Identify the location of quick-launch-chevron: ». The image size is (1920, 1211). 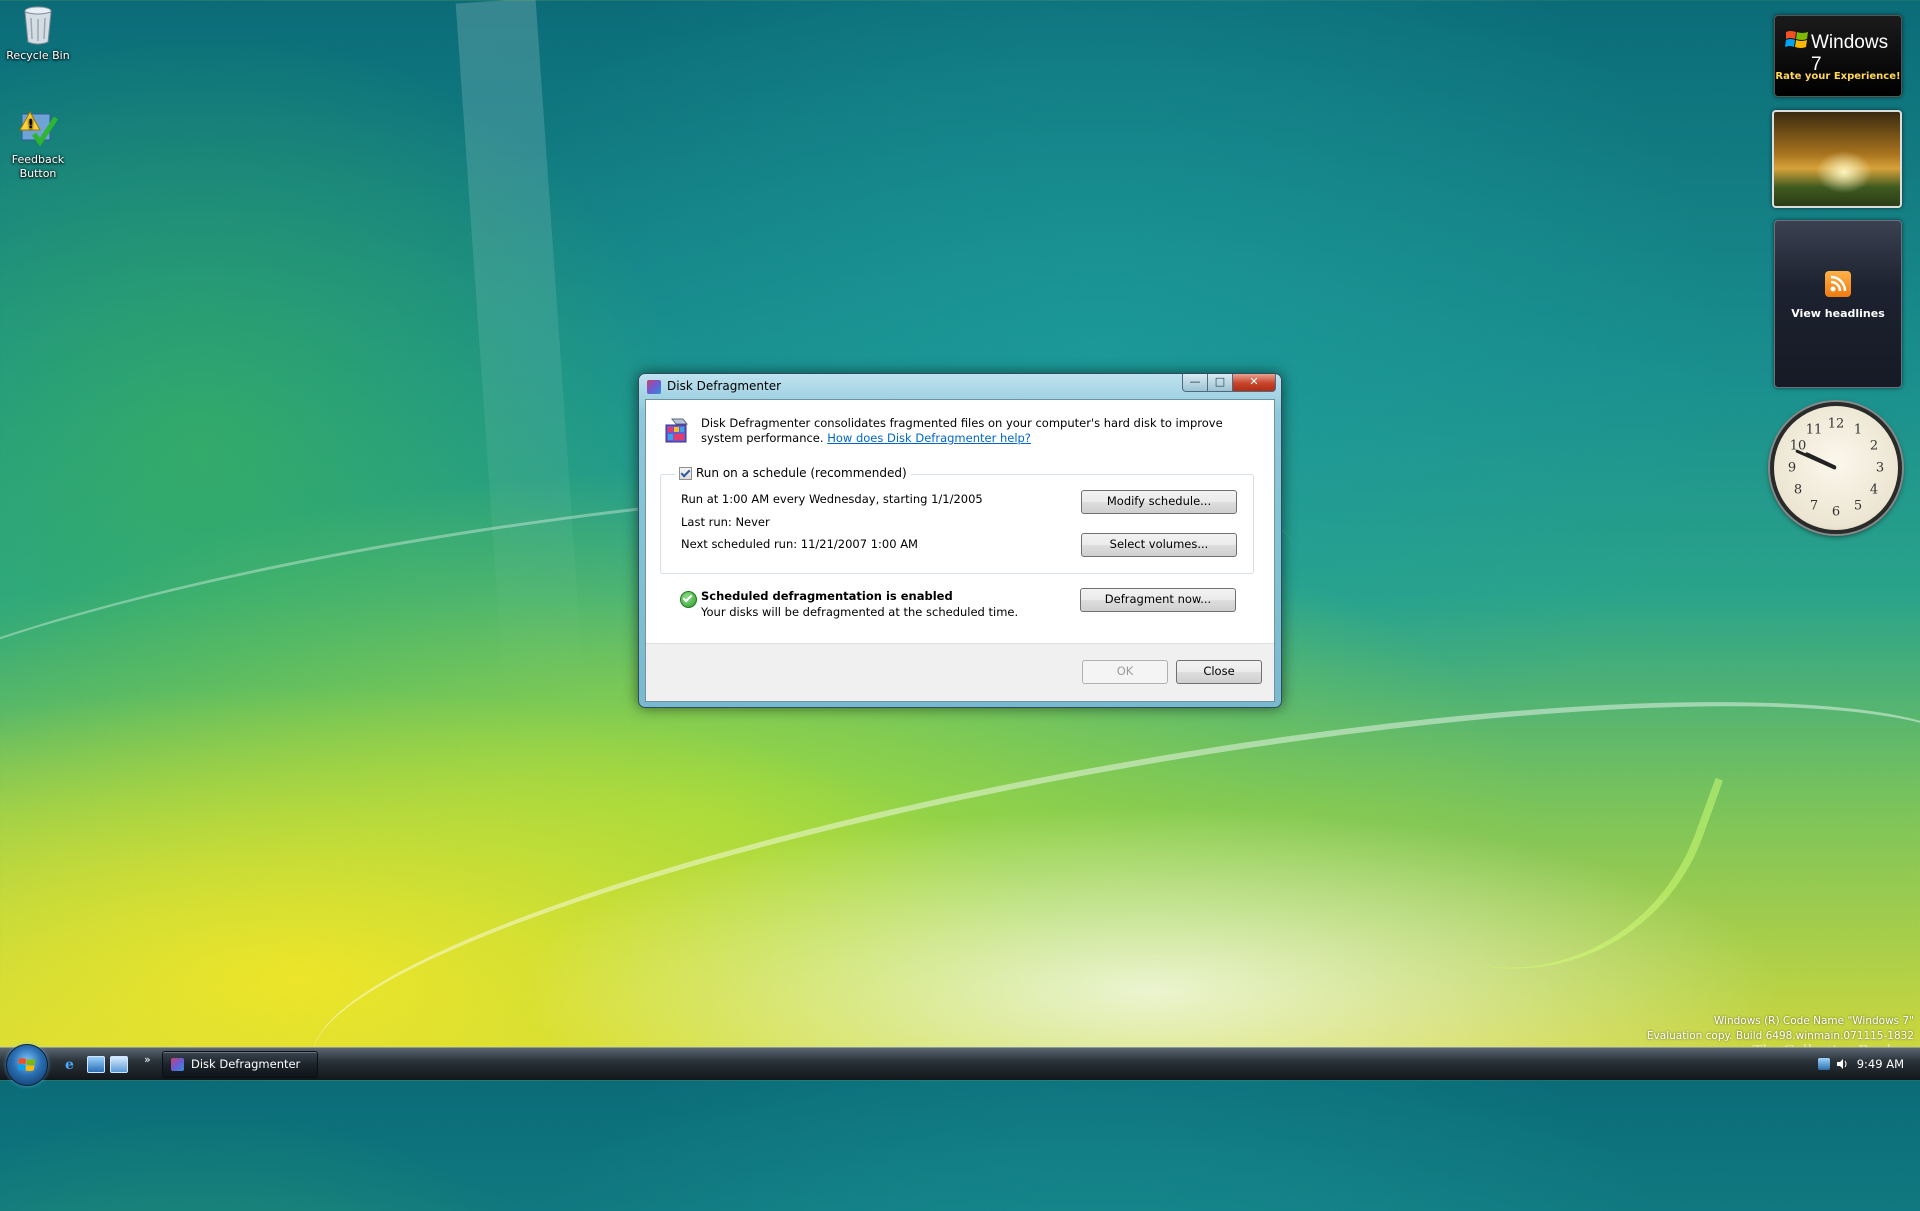
(147, 1059).